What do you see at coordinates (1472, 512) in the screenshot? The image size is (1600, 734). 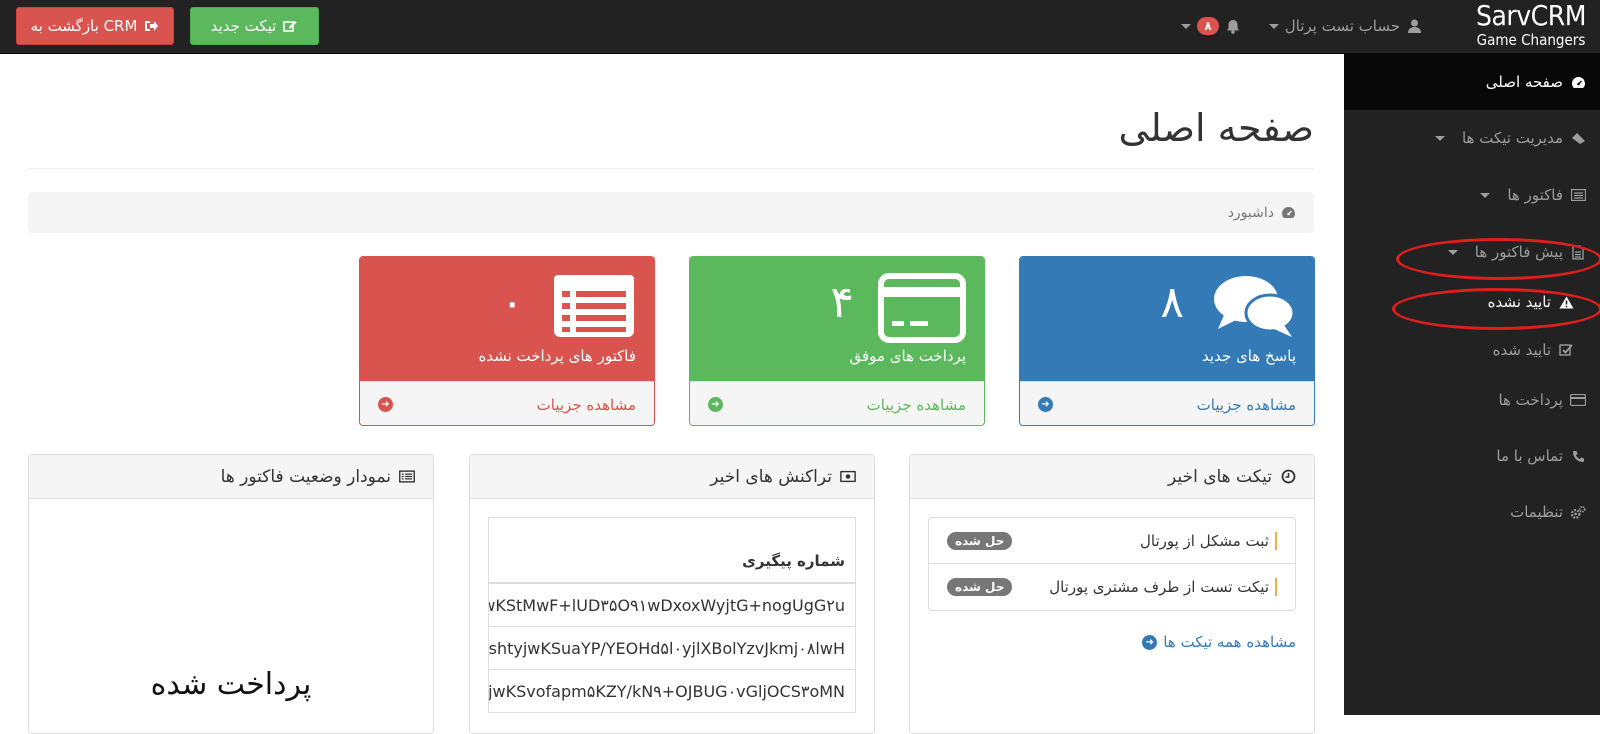 I see `sidebar-item-settings: تنظیمات` at bounding box center [1472, 512].